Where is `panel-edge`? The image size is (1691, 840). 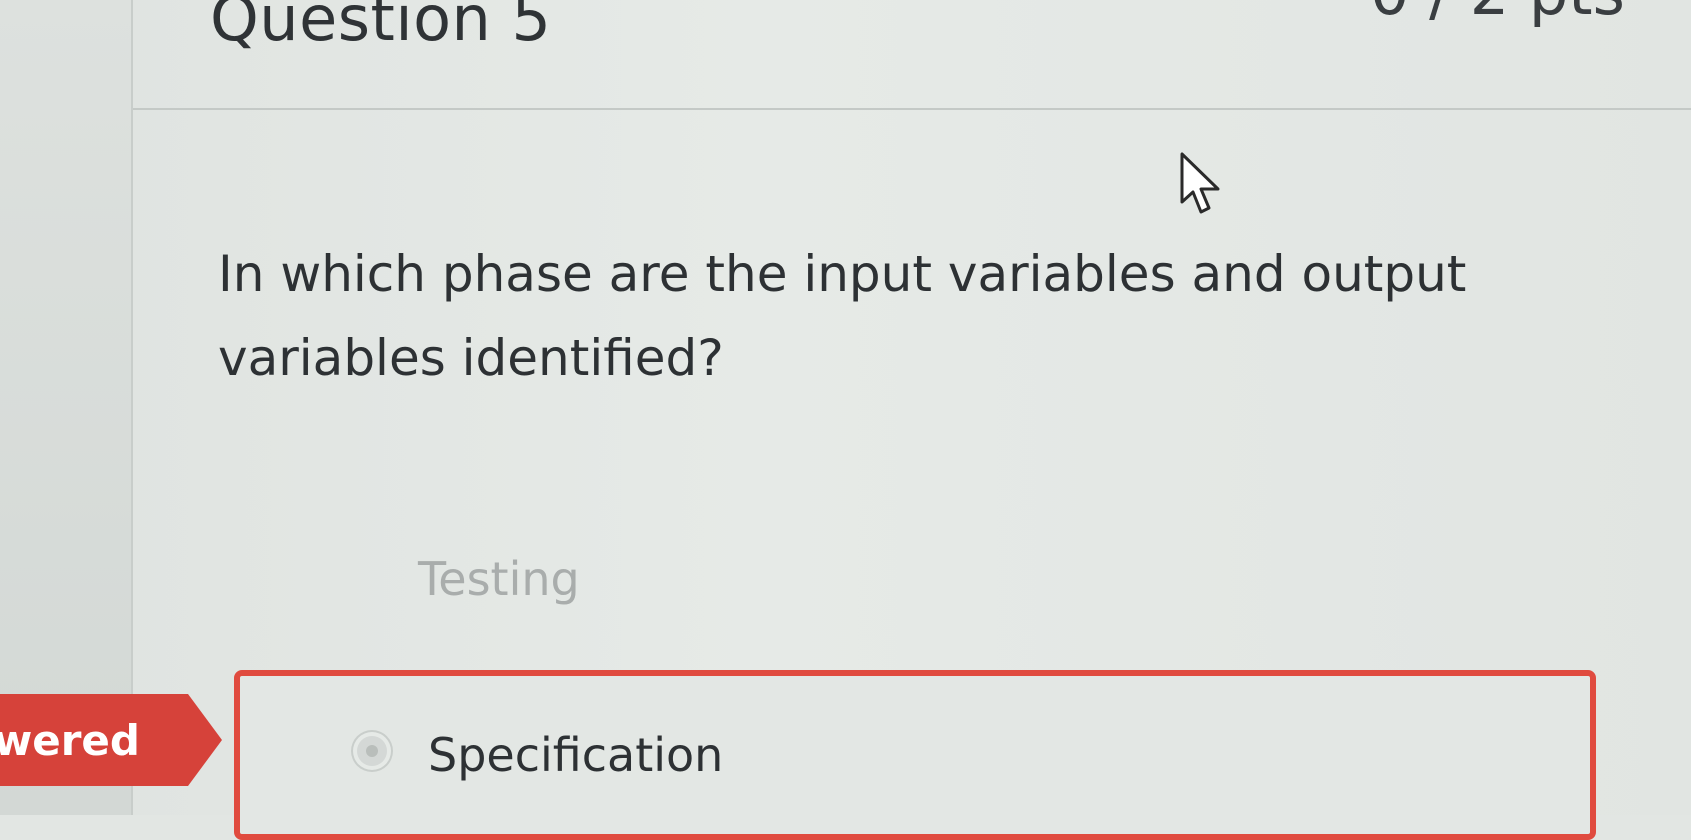
panel-edge is located at coordinates (132, 407).